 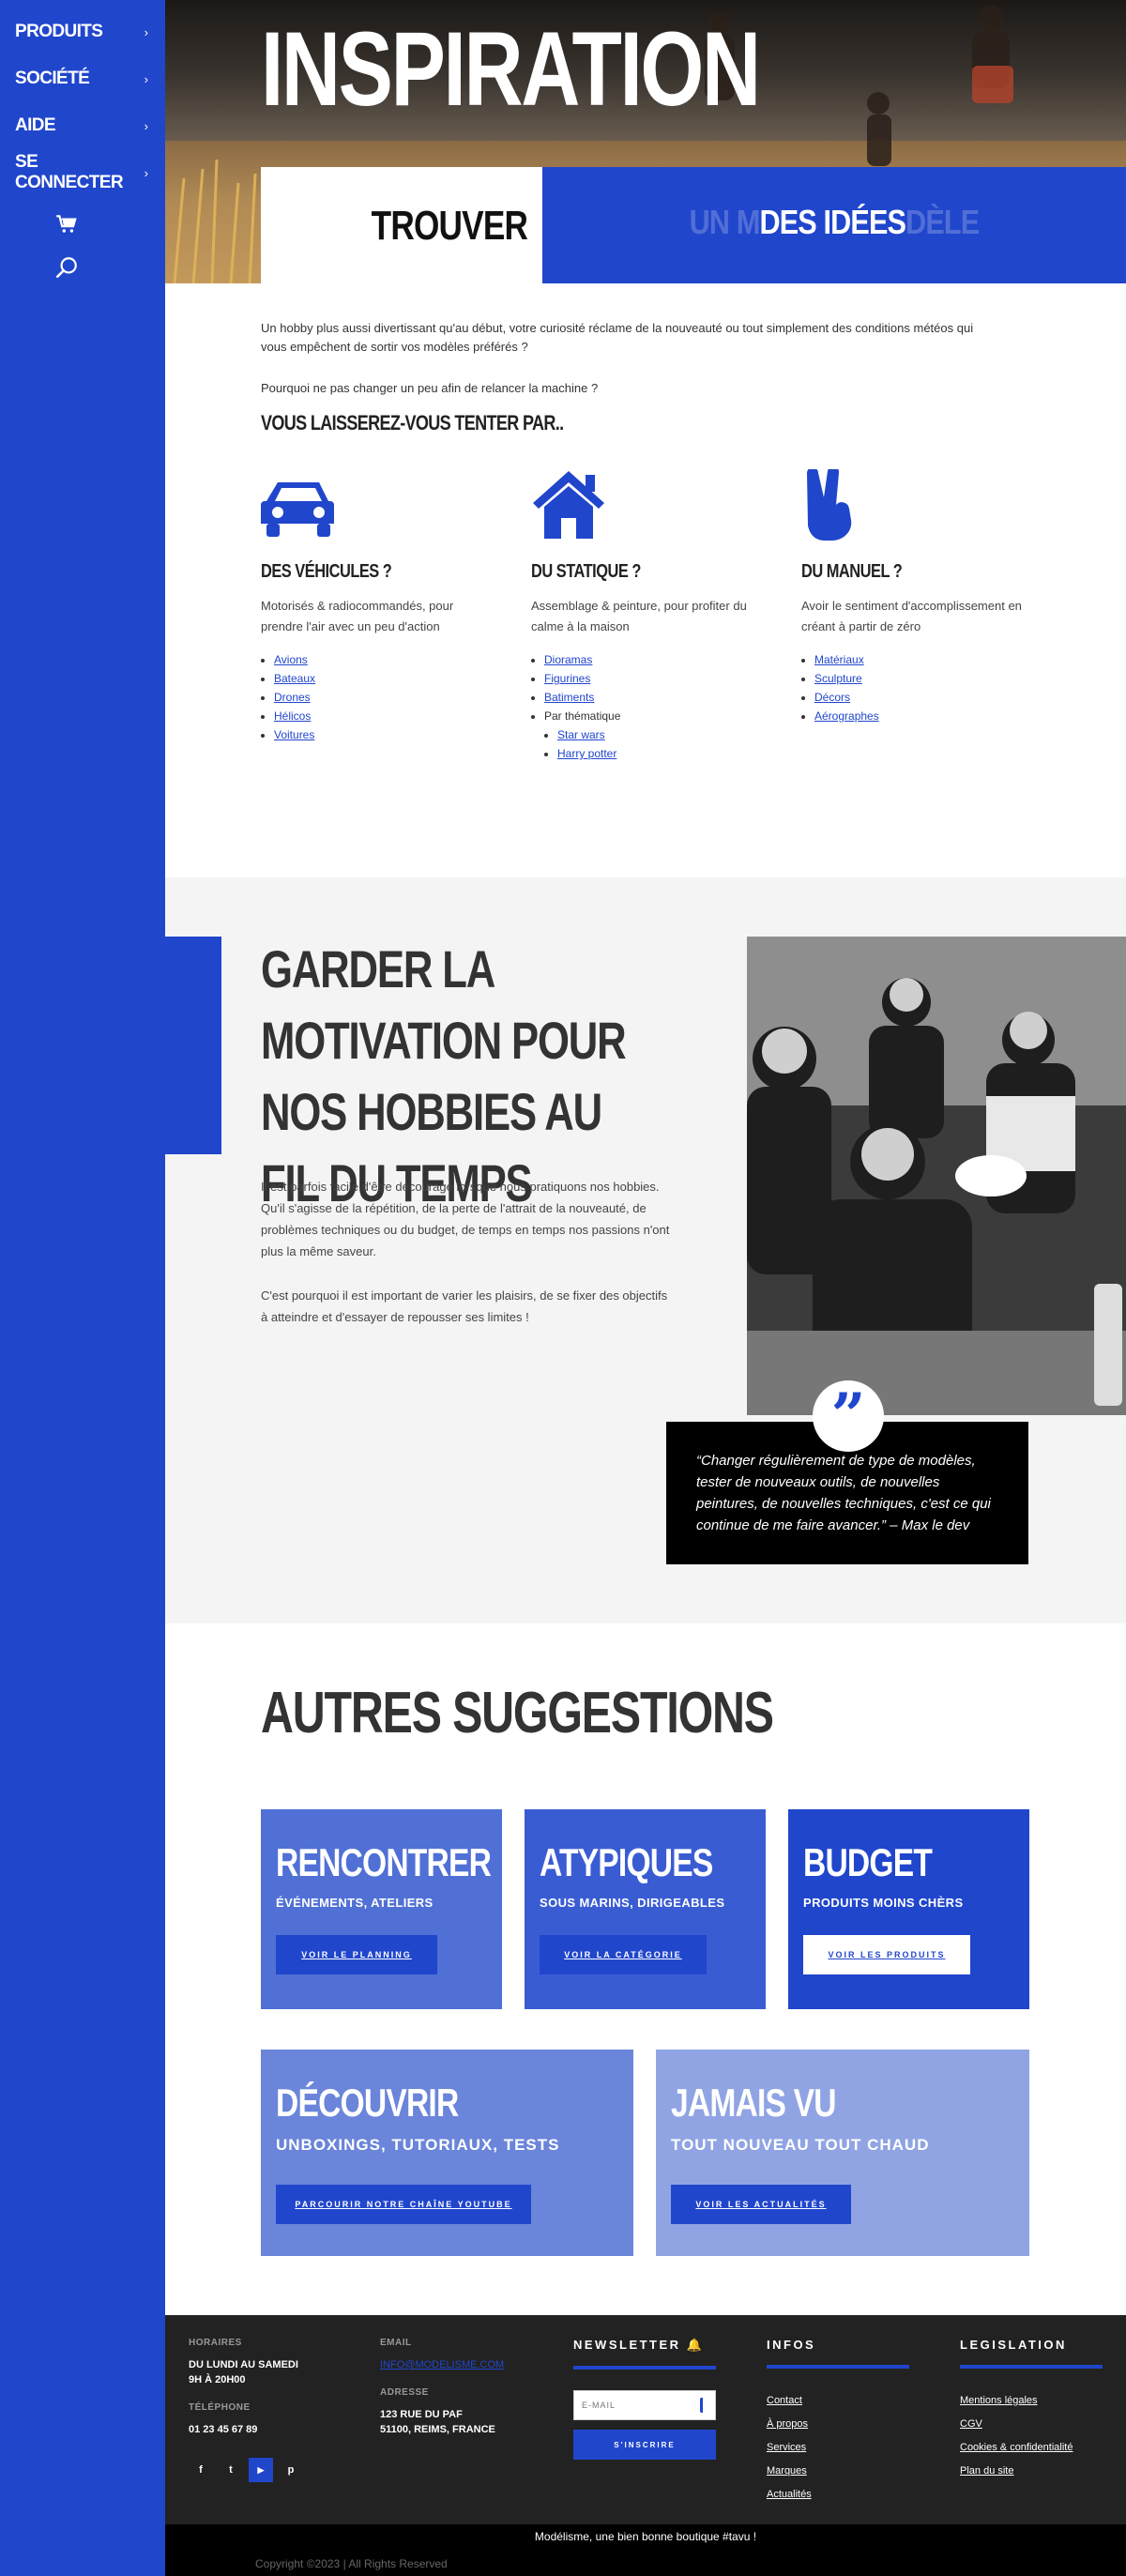 What do you see at coordinates (1035, 2401) in the screenshot?
I see `footer-link-legal-notice: Mentions légales` at bounding box center [1035, 2401].